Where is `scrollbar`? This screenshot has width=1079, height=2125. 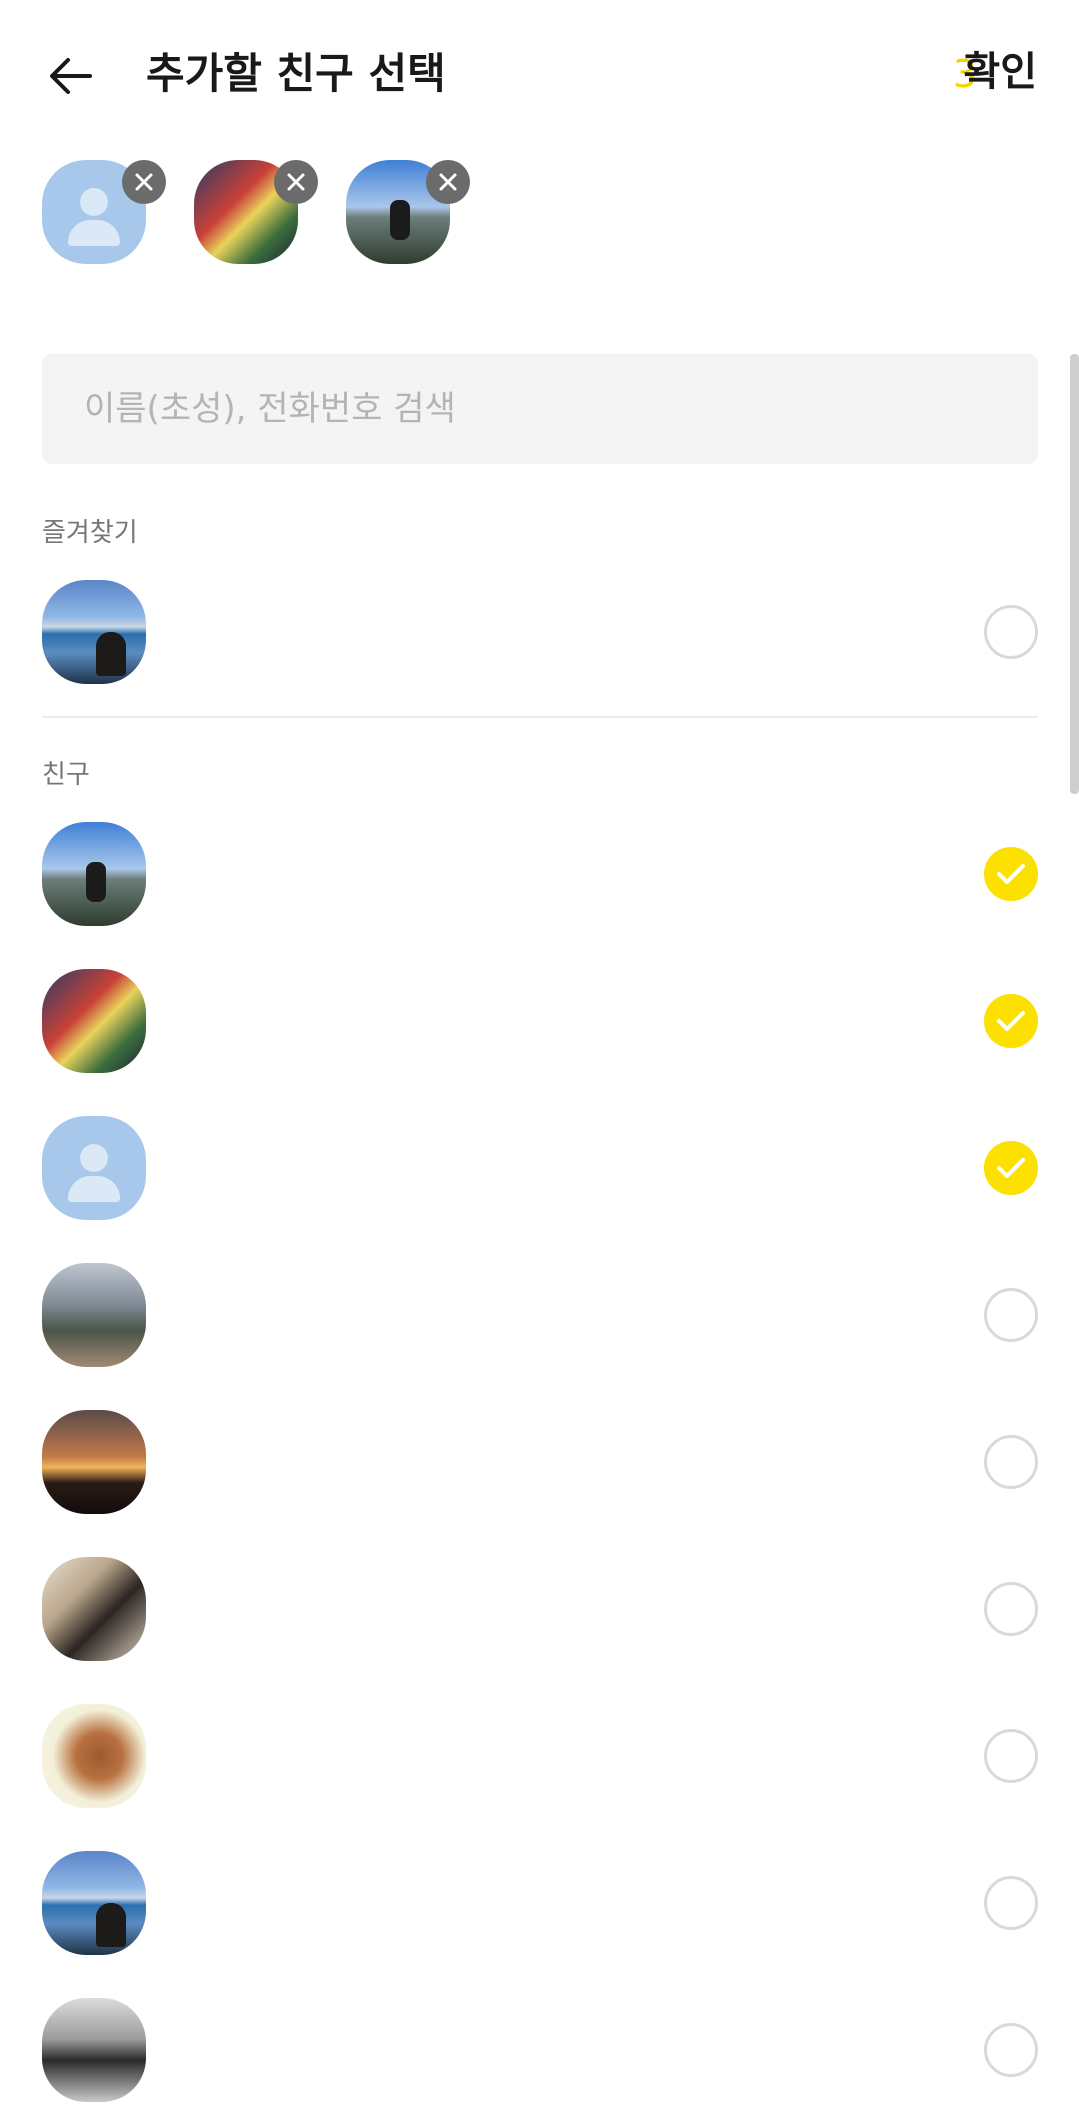
scrollbar is located at coordinates (1074, 574).